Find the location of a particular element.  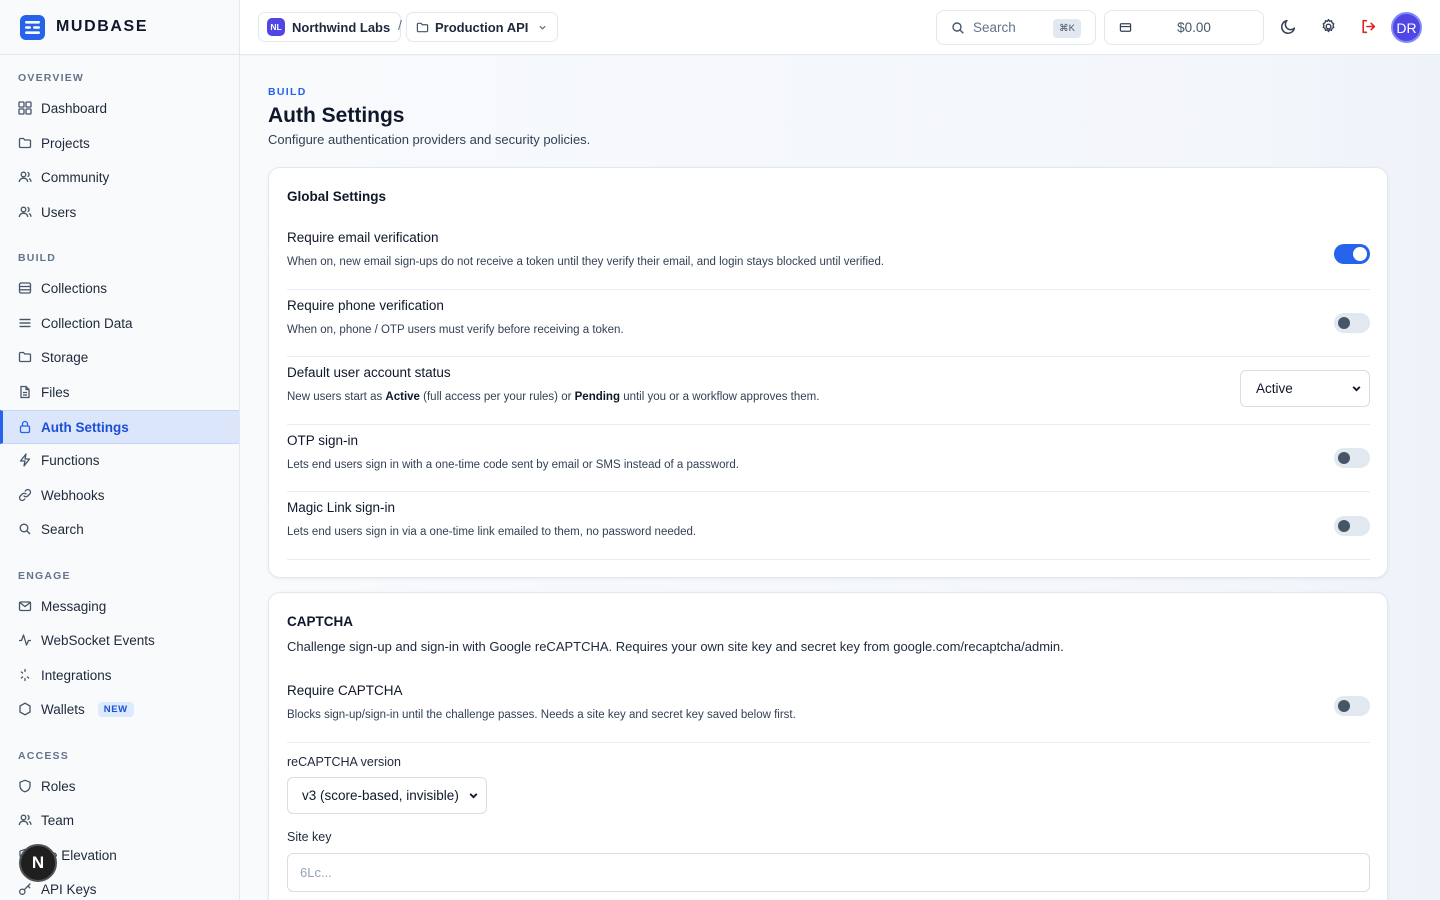

bolt-icon is located at coordinates (25, 460).